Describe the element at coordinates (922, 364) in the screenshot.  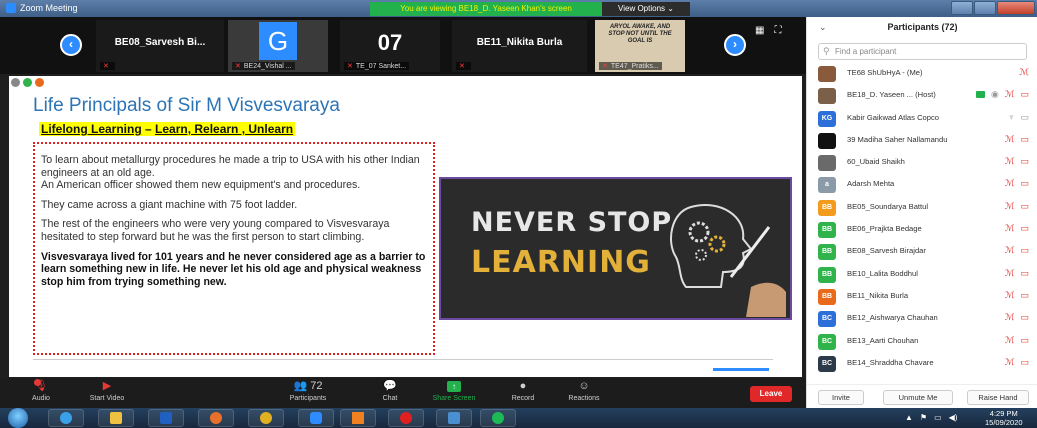
I see `participant-row: BC BE14_Shraddha Chavare ℳ ▭` at that location.